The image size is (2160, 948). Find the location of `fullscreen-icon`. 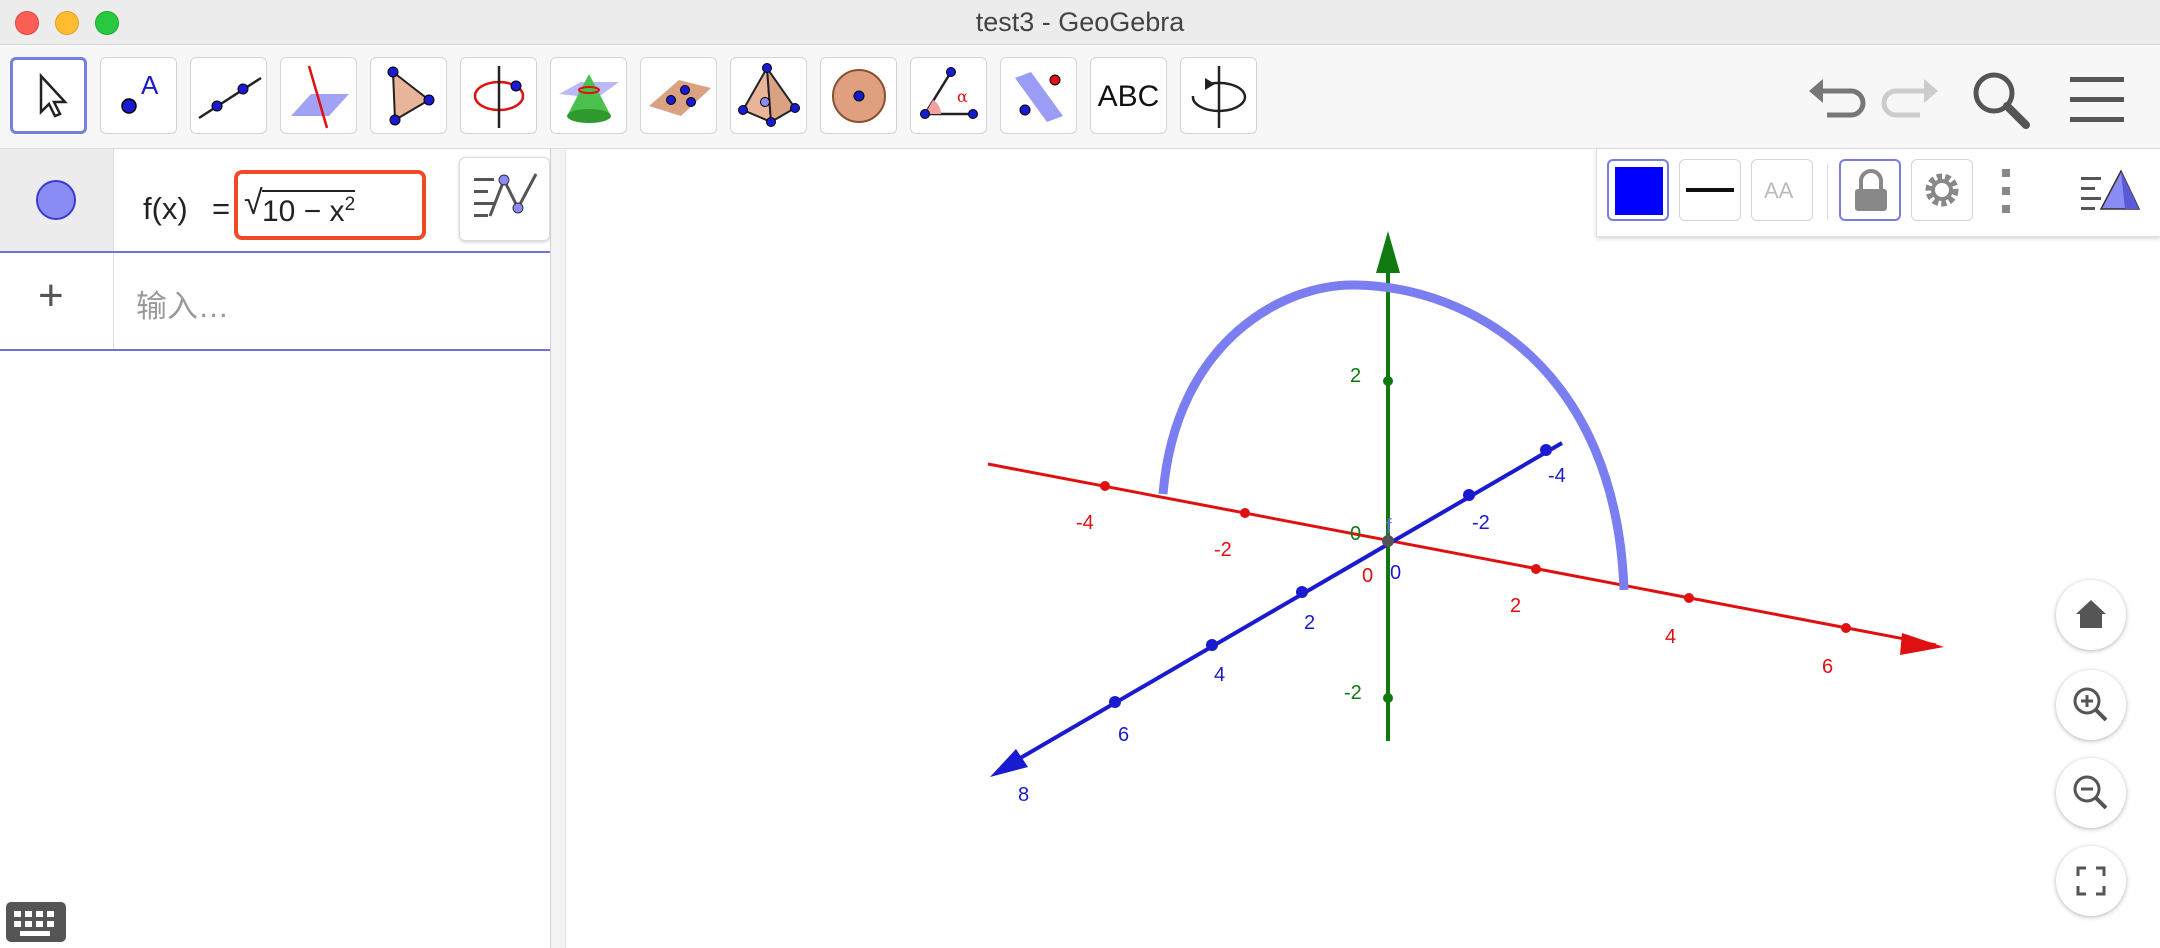

fullscreen-icon is located at coordinates (2091, 881).